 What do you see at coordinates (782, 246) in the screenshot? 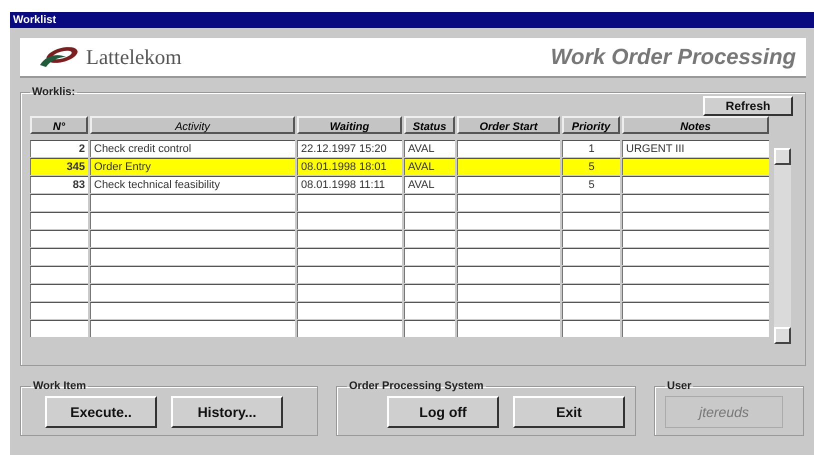
I see `scrollbar` at bounding box center [782, 246].